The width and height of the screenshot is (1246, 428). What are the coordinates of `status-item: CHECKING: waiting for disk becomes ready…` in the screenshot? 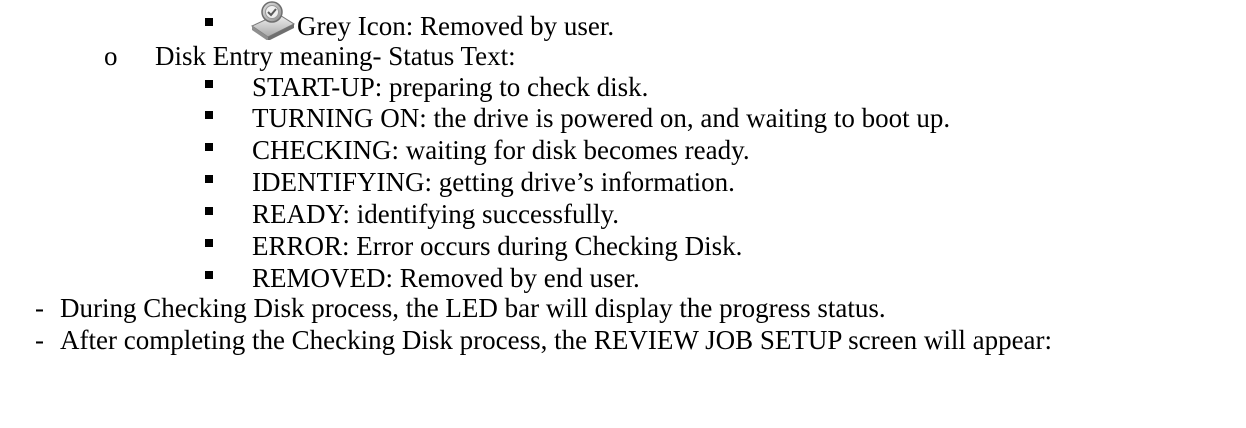 It's located at (501, 150).